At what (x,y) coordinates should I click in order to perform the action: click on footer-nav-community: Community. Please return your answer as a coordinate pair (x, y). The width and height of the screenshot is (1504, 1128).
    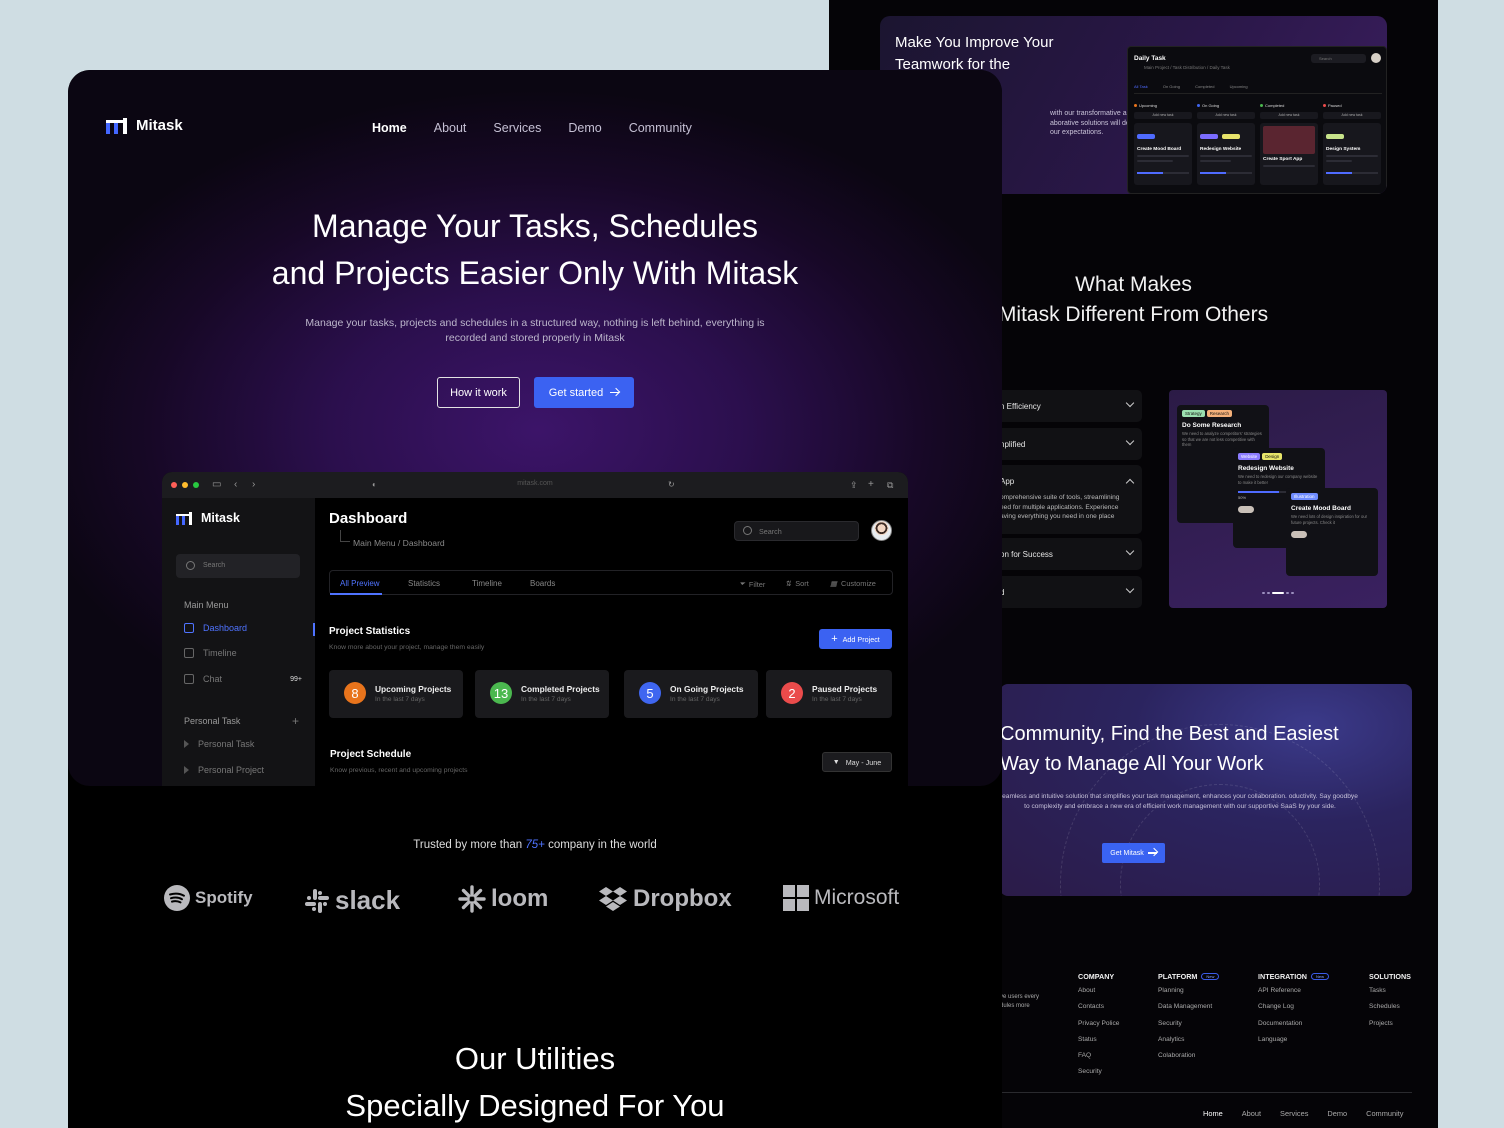
    Looking at the image, I should click on (1384, 1113).